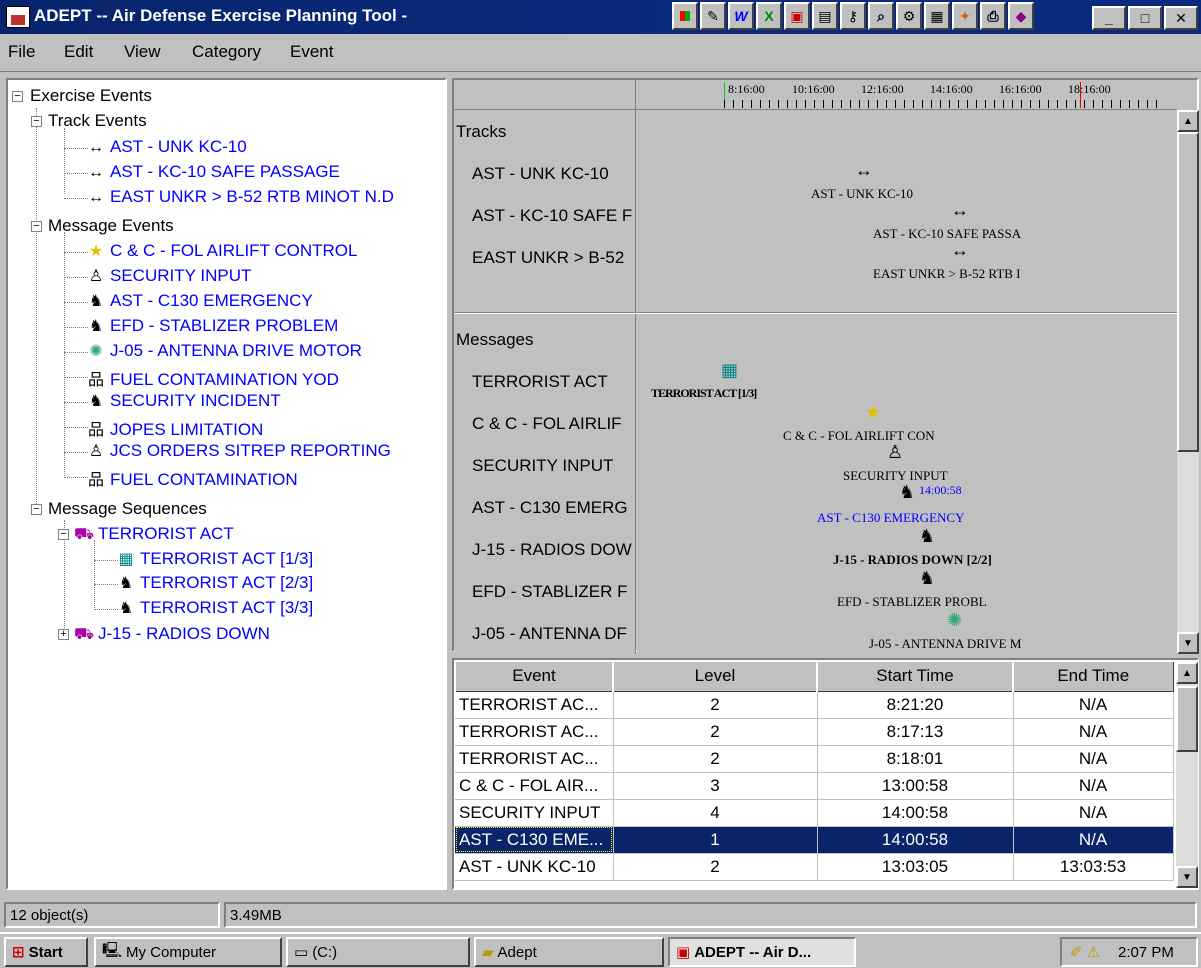 Image resolution: width=1201 pixels, height=968 pixels. I want to click on tree-item-message: ★ C & C - FOL AIRLIFT CONTROL, so click(222, 251).